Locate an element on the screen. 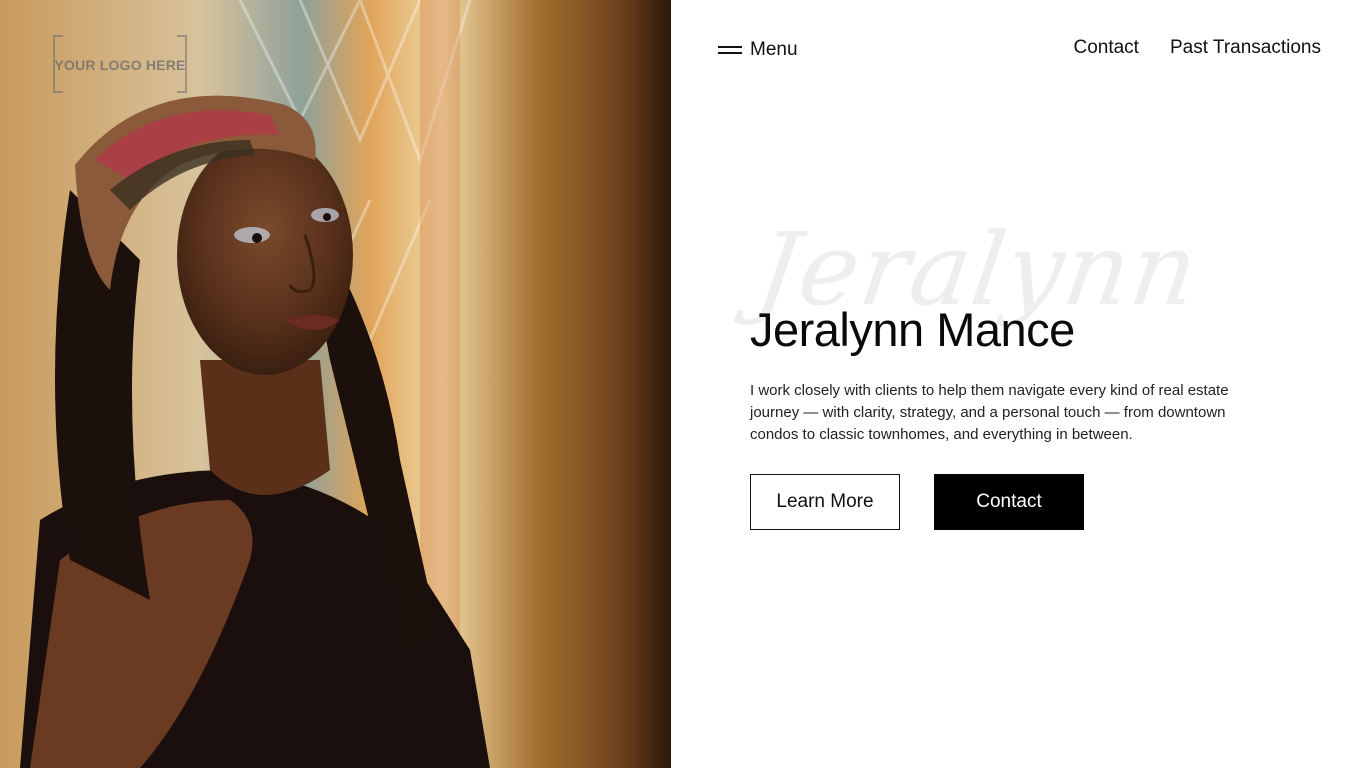 This screenshot has width=1366, height=768. nav-links: Contact Past Transactions is located at coordinates (1197, 48).